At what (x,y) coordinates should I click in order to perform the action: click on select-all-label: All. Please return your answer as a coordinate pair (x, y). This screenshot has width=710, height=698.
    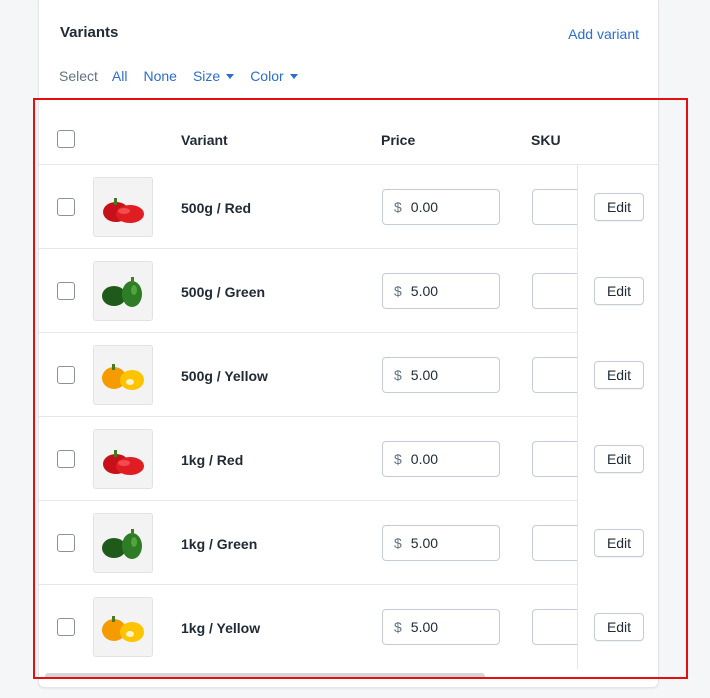
    Looking at the image, I should click on (119, 76).